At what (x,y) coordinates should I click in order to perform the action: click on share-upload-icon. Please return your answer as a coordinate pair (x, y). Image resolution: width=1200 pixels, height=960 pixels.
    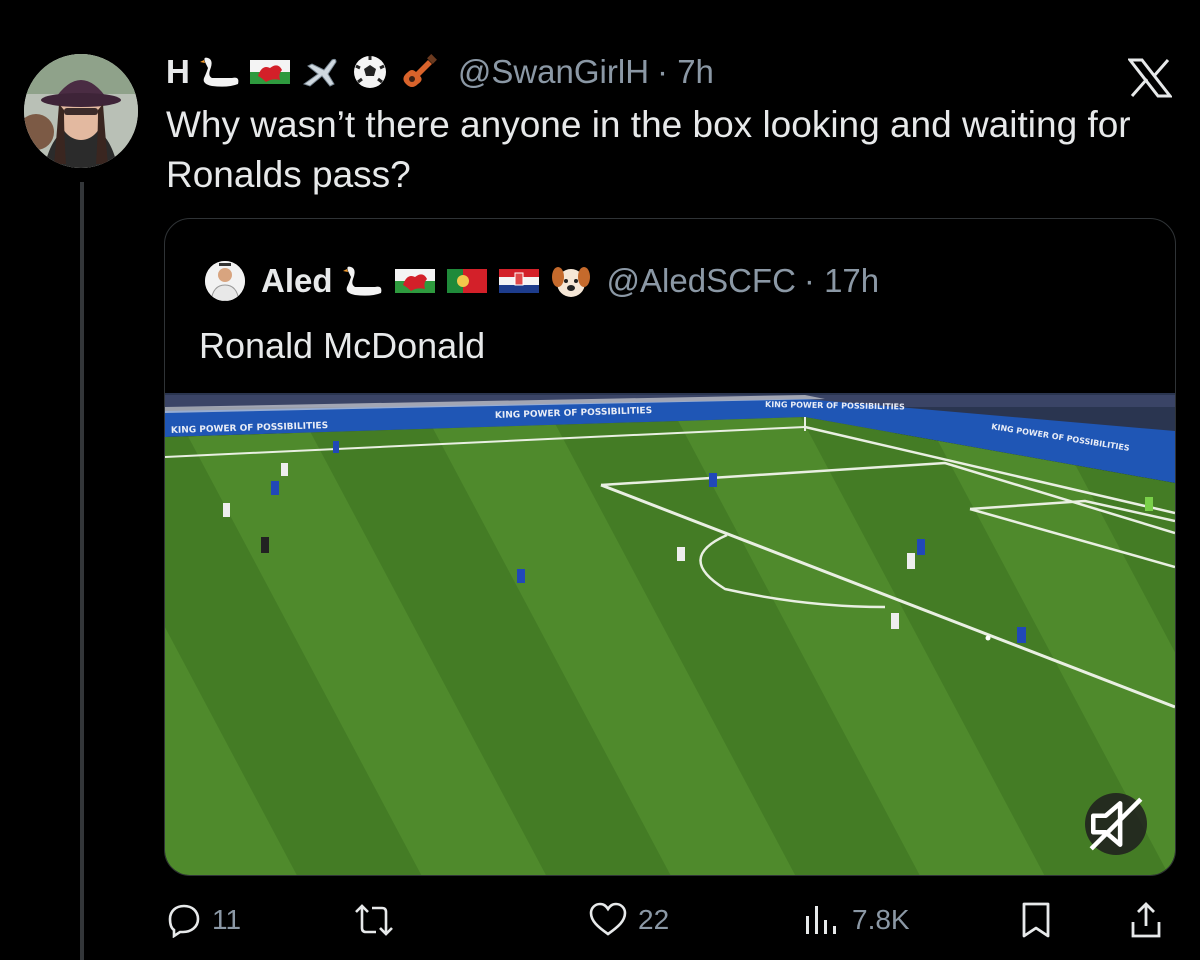
    Looking at the image, I should click on (1146, 920).